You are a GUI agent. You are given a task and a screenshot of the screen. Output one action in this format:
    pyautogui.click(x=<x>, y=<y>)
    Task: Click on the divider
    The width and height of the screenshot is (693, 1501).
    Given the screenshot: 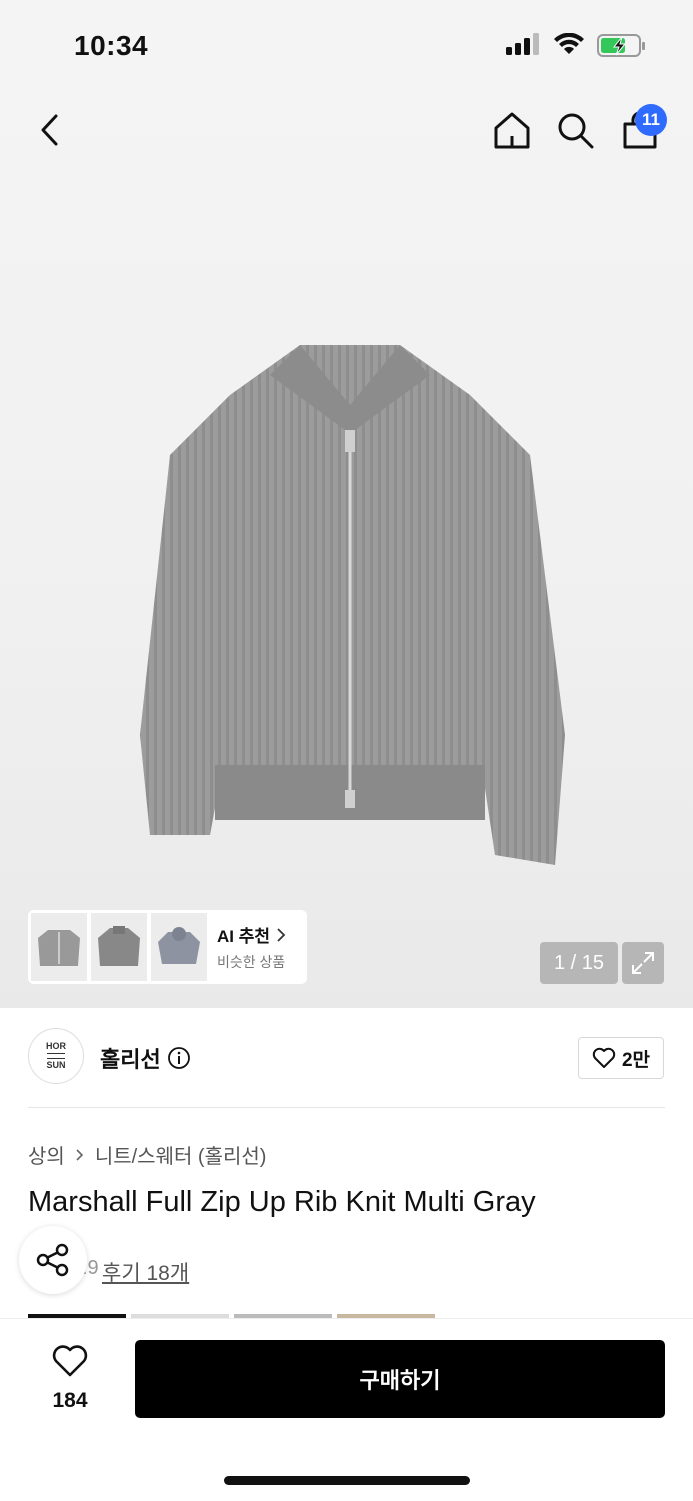 What is the action you would take?
    pyautogui.click(x=346, y=1107)
    